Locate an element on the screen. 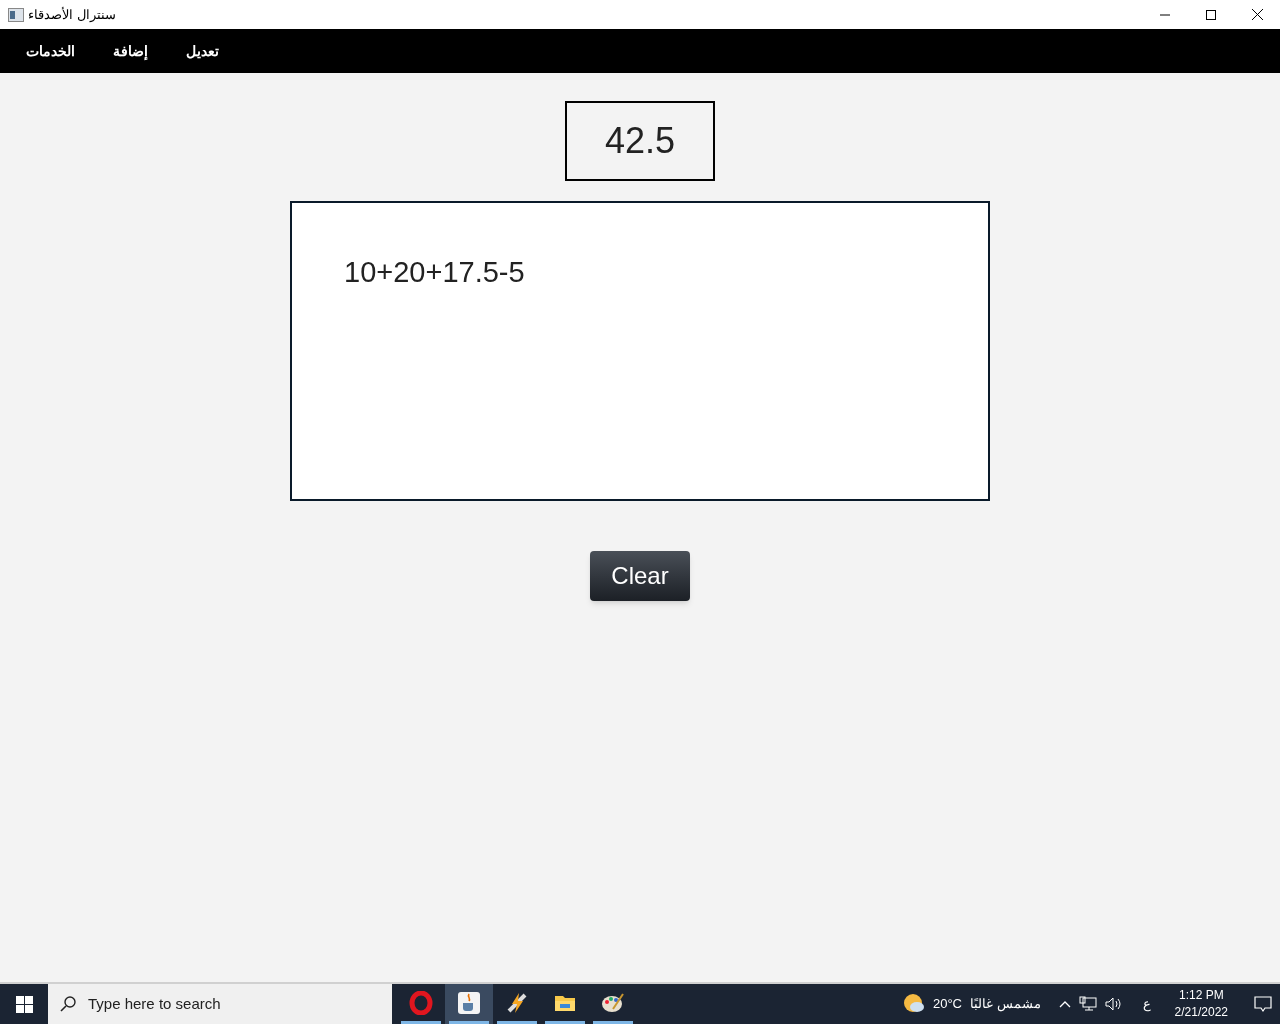 The height and width of the screenshot is (1024, 1280). menu-item: الخدمات is located at coordinates (50, 51).